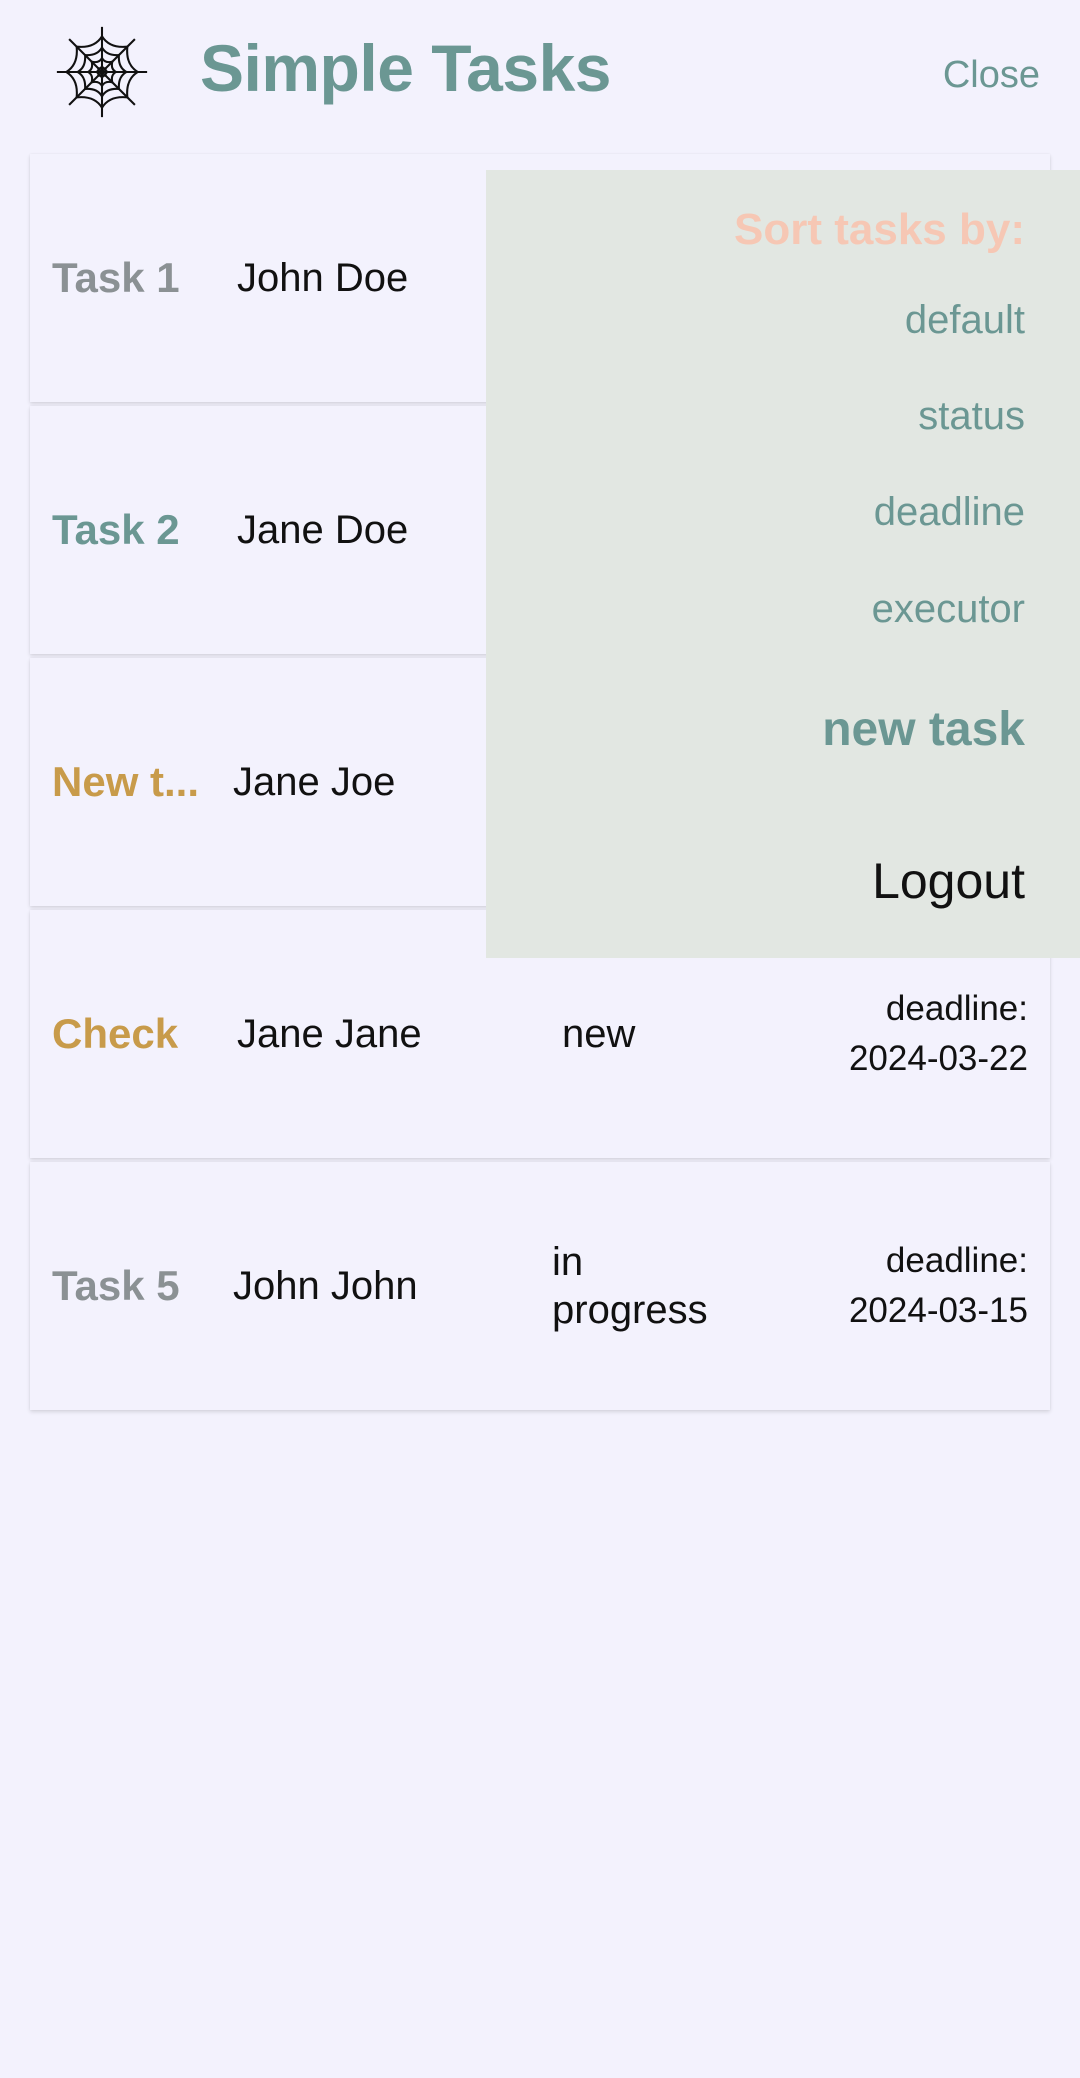 The height and width of the screenshot is (2078, 1080). Describe the element at coordinates (938, 1058) in the screenshot. I see `deadline-date: 2024-03-22` at that location.